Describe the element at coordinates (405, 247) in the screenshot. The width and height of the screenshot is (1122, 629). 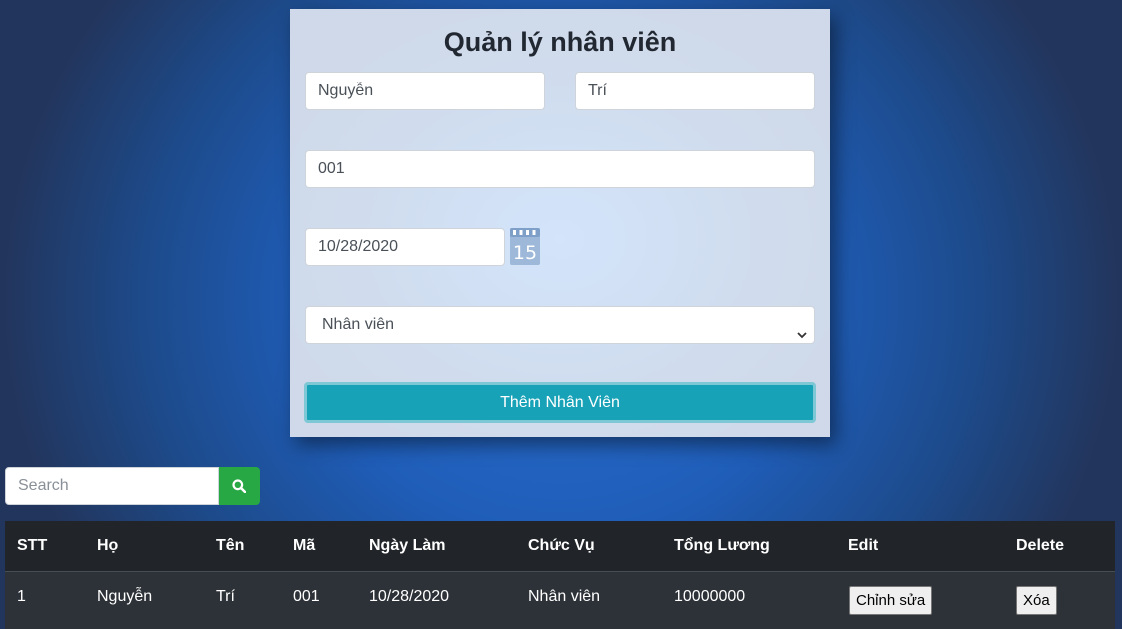
I see `start-date-input` at that location.